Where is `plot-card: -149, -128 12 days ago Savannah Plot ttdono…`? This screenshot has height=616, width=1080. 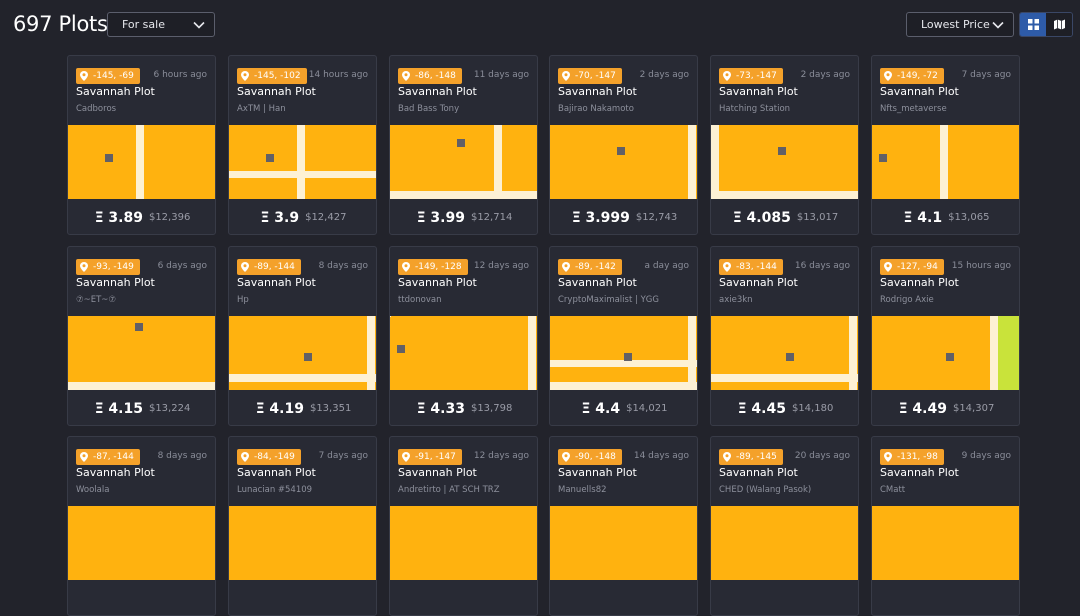 plot-card: -149, -128 12 days ago Savannah Plot ttdono… is located at coordinates (463, 336).